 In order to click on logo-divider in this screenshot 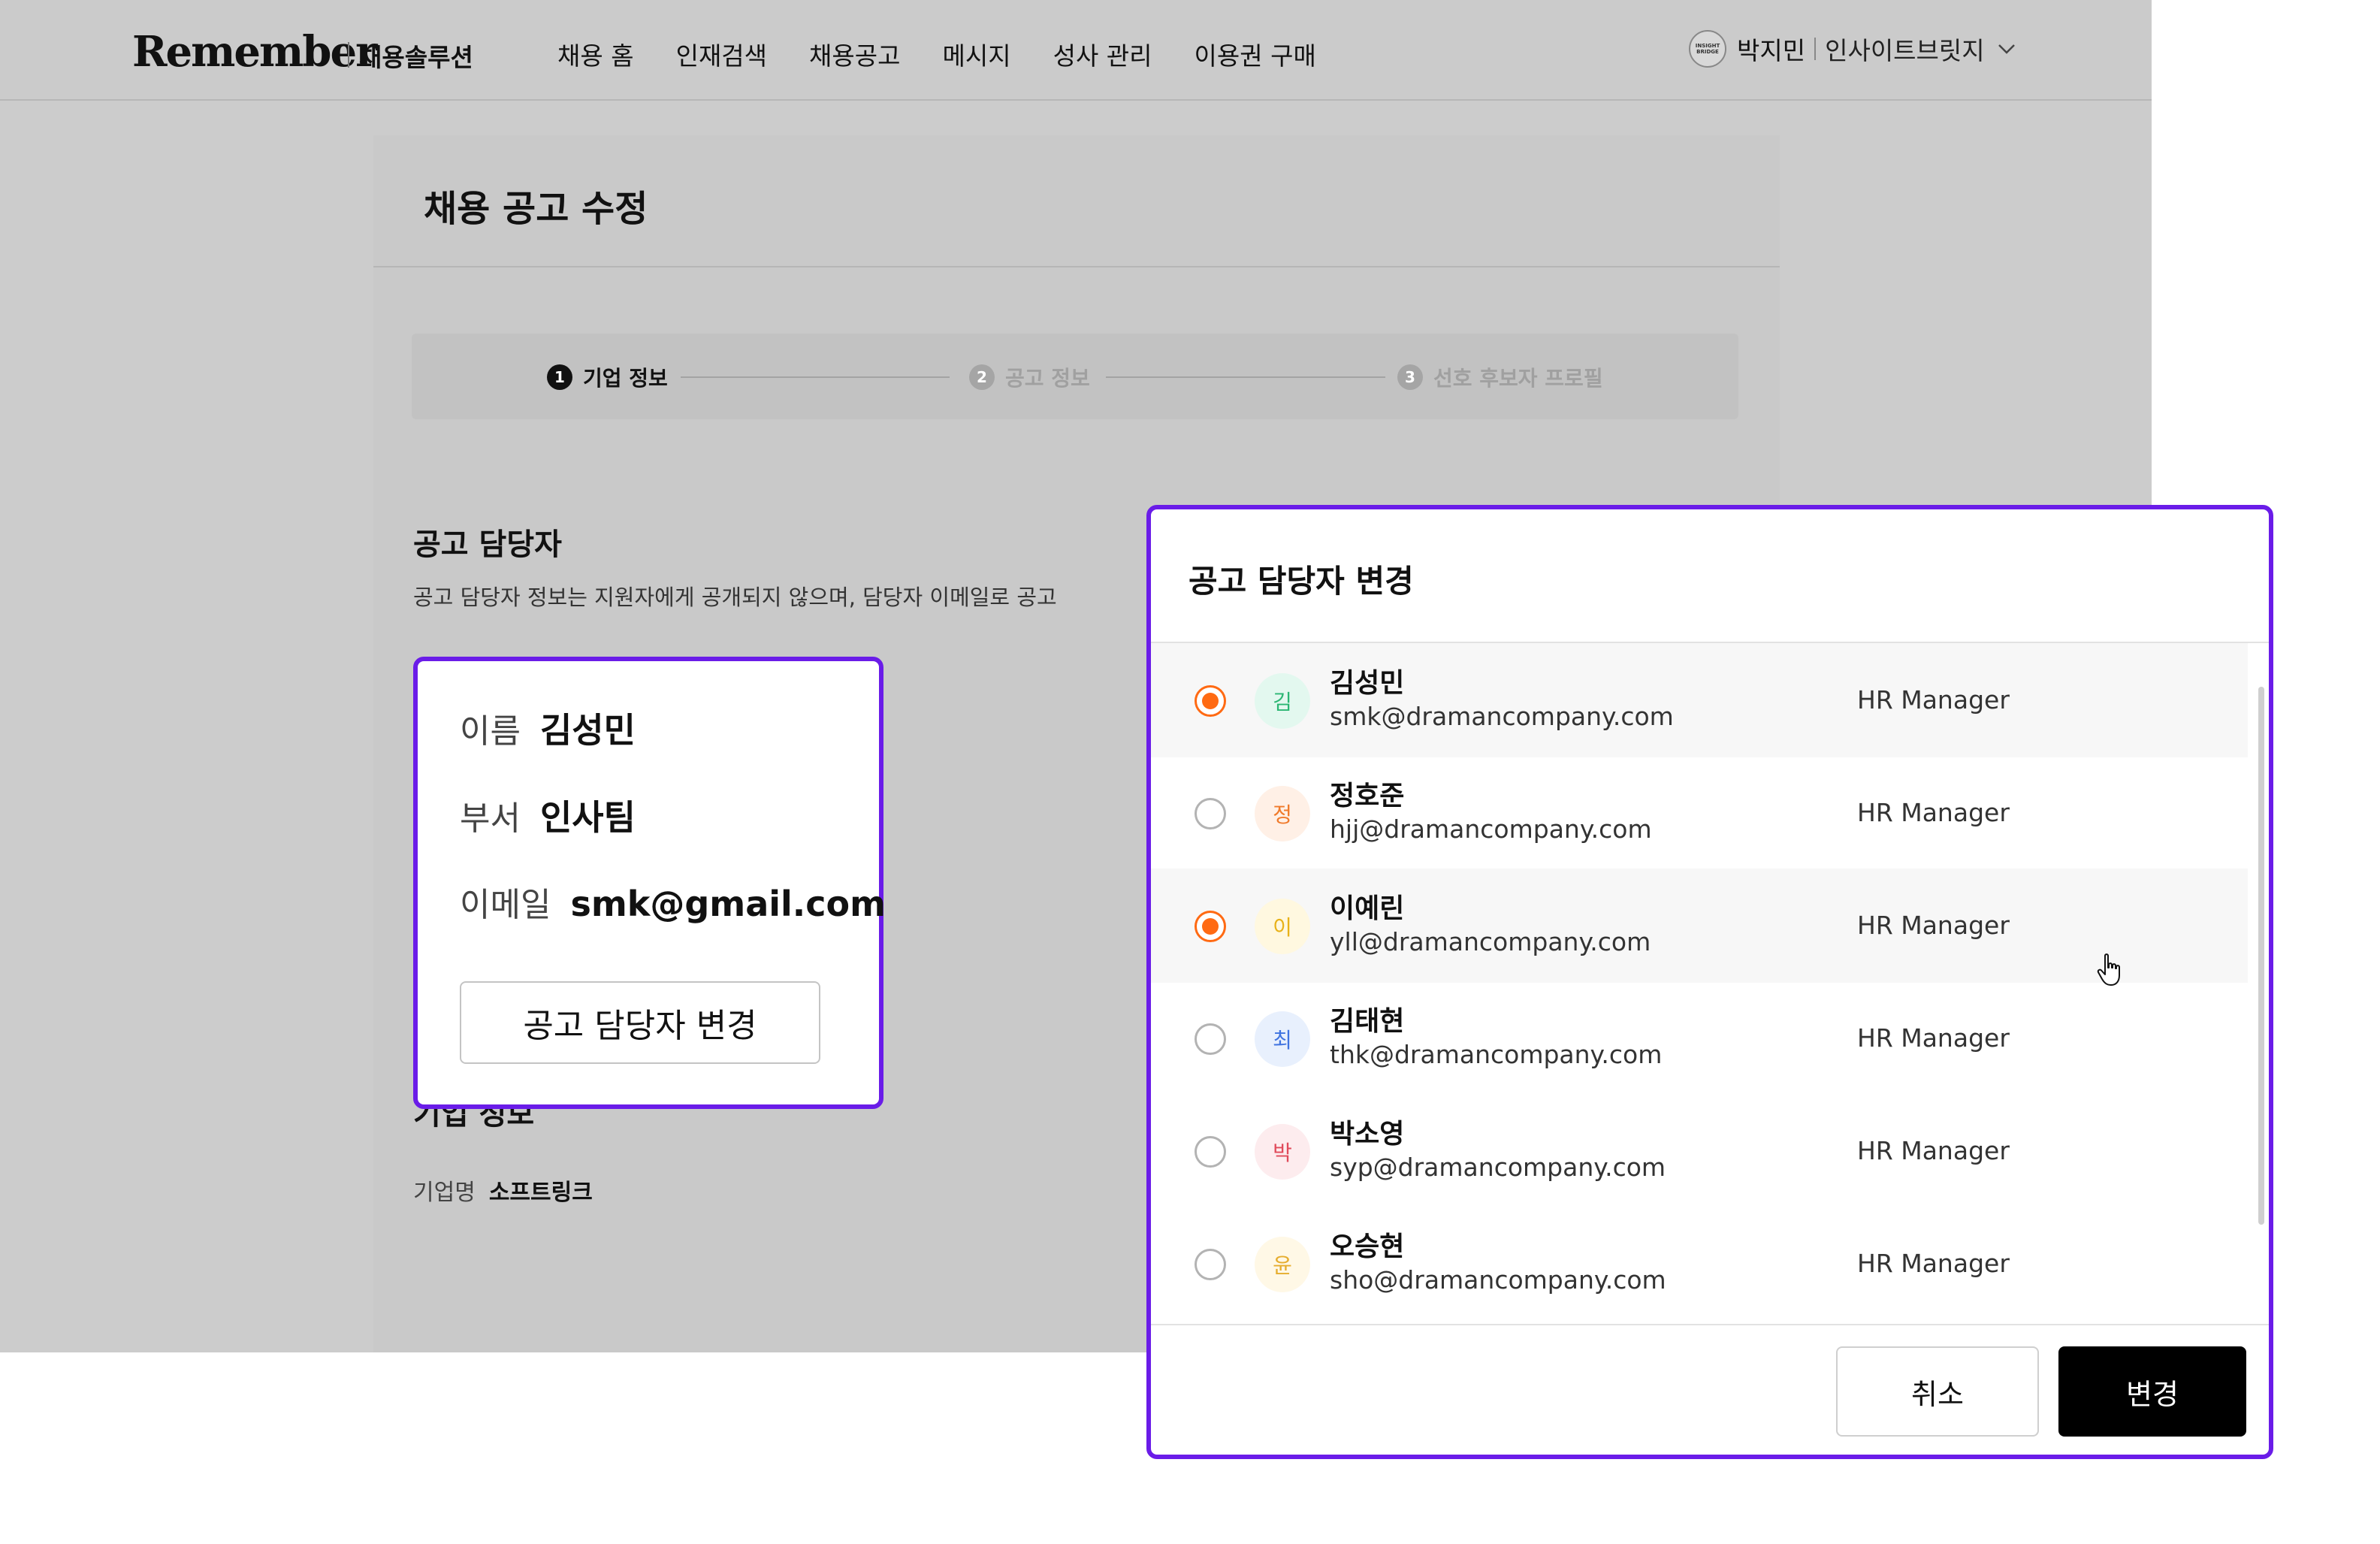, I will do `click(348, 55)`.